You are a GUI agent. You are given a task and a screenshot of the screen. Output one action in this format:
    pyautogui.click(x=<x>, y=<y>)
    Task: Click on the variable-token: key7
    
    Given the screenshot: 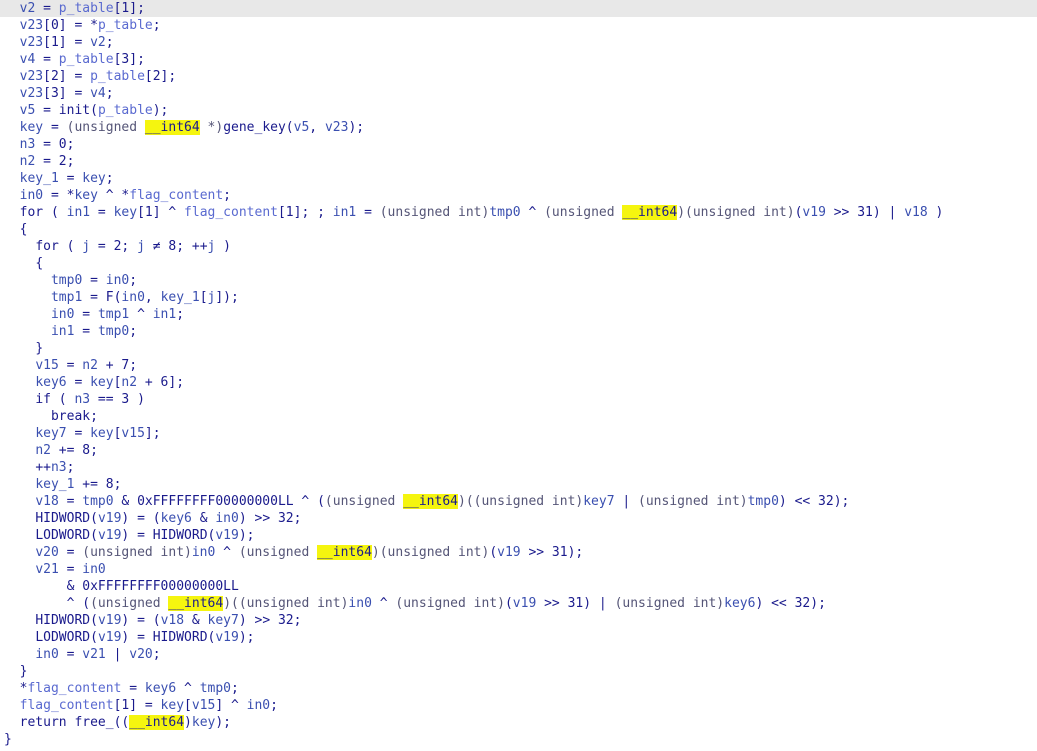 What is the action you would take?
    pyautogui.click(x=598, y=501)
    